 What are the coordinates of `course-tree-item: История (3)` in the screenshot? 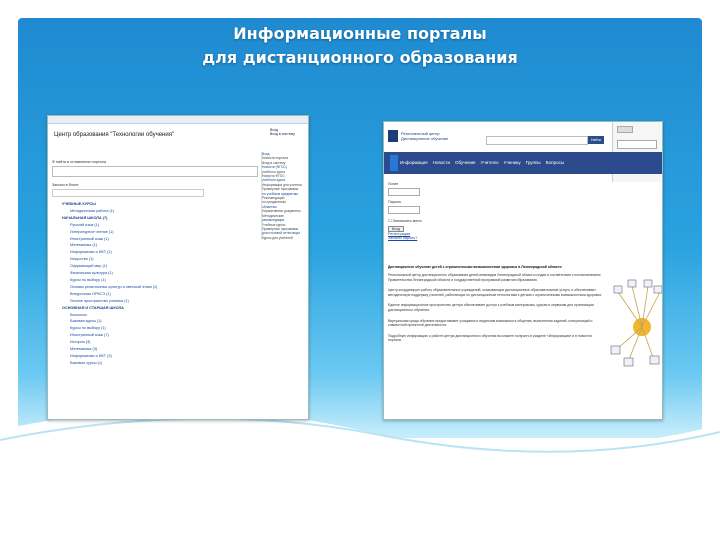 It's located at (155, 342).